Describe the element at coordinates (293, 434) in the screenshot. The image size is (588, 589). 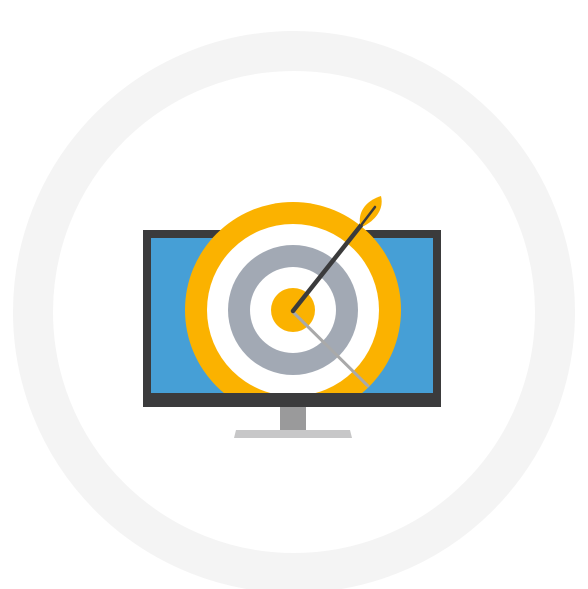
I see `monitor-stand-base` at that location.